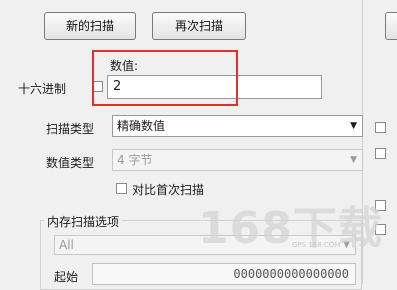 The width and height of the screenshot is (397, 290). Describe the element at coordinates (199, 26) in the screenshot. I see `next-scan-button: 再次扫描` at that location.